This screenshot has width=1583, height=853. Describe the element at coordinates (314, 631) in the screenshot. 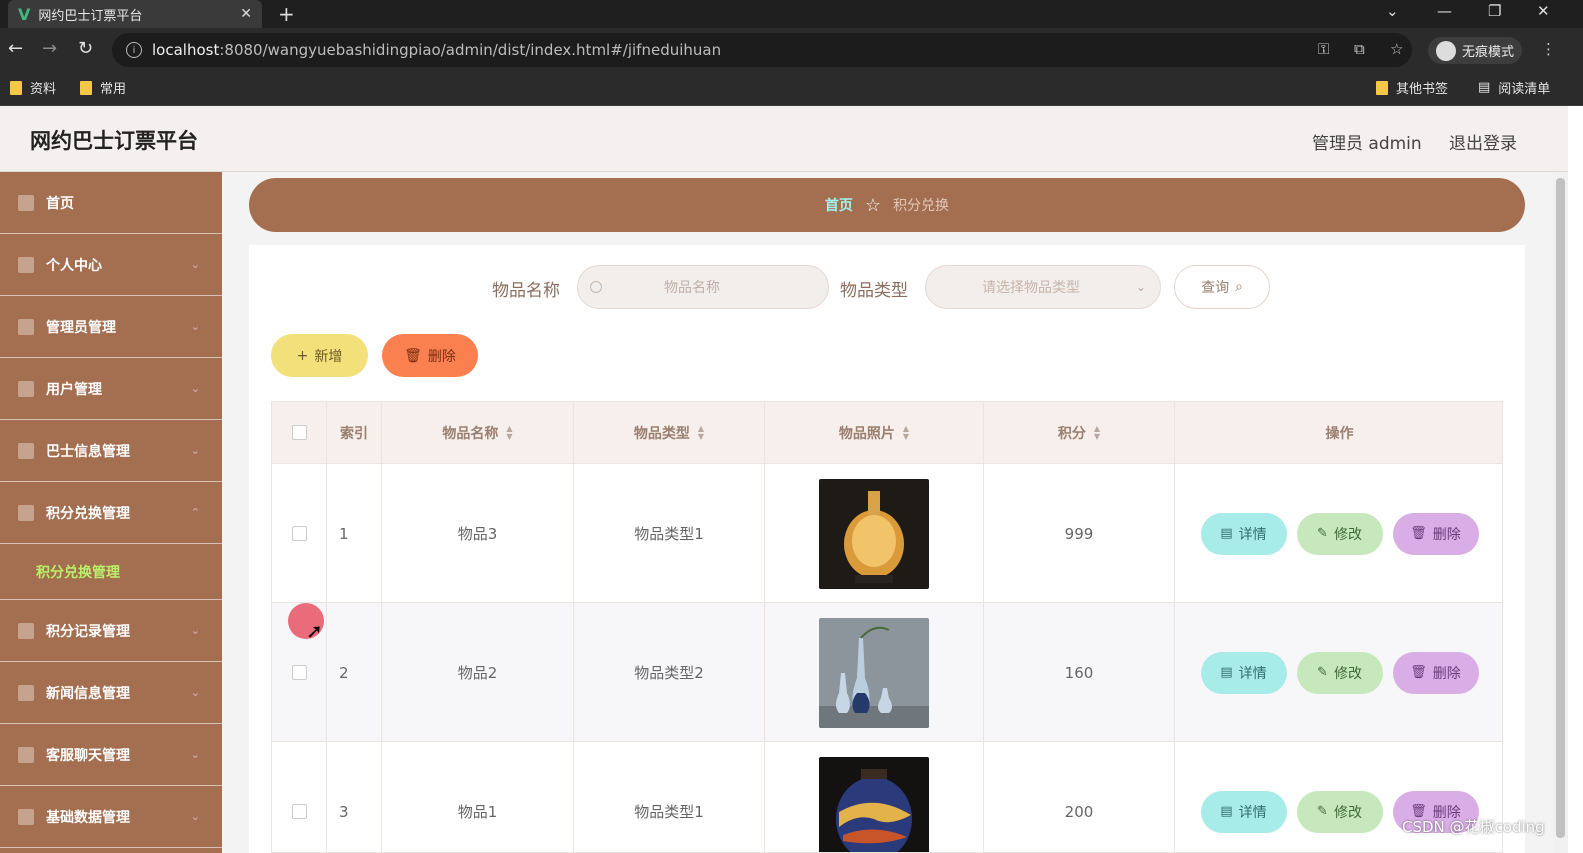

I see `mouse-cursor-icon: ➚` at that location.